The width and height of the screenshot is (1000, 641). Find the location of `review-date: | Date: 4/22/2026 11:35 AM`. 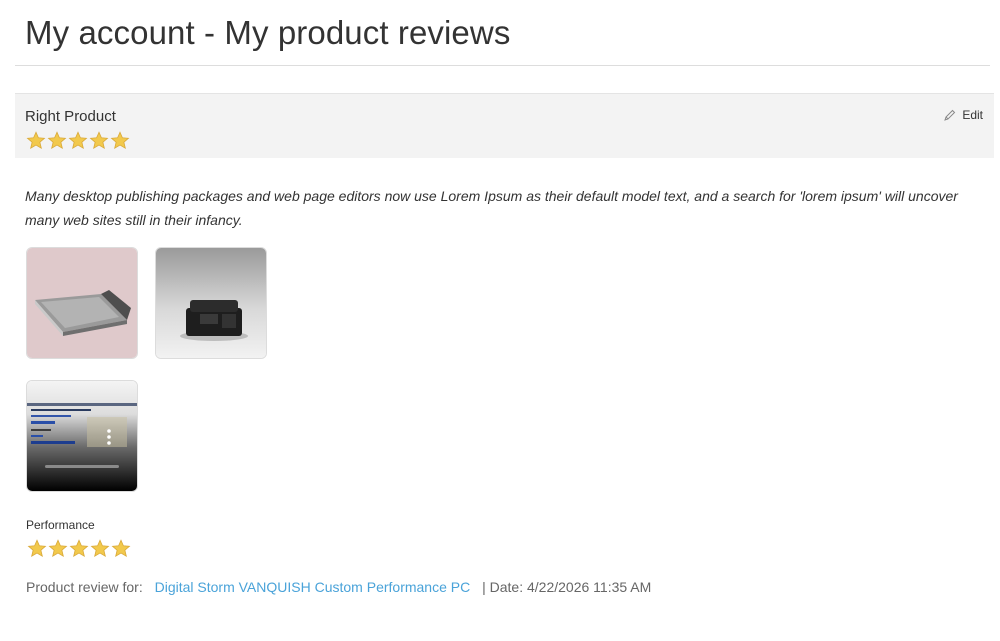

review-date: | Date: 4/22/2026 11:35 AM is located at coordinates (567, 587).